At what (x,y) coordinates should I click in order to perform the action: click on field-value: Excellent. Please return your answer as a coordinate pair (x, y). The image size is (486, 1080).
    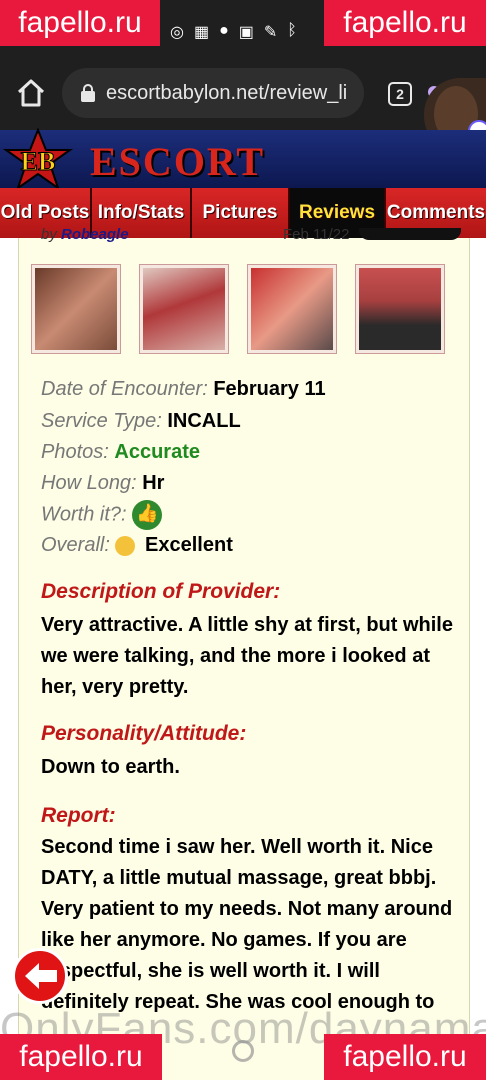
    Looking at the image, I should click on (189, 545).